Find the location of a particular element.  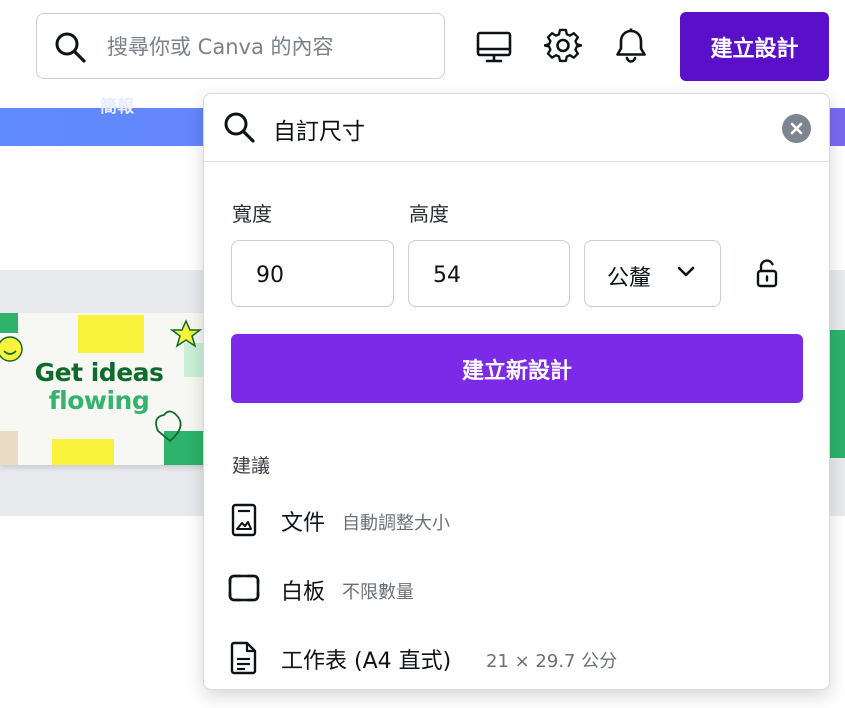

unlock-icon is located at coordinates (767, 273).